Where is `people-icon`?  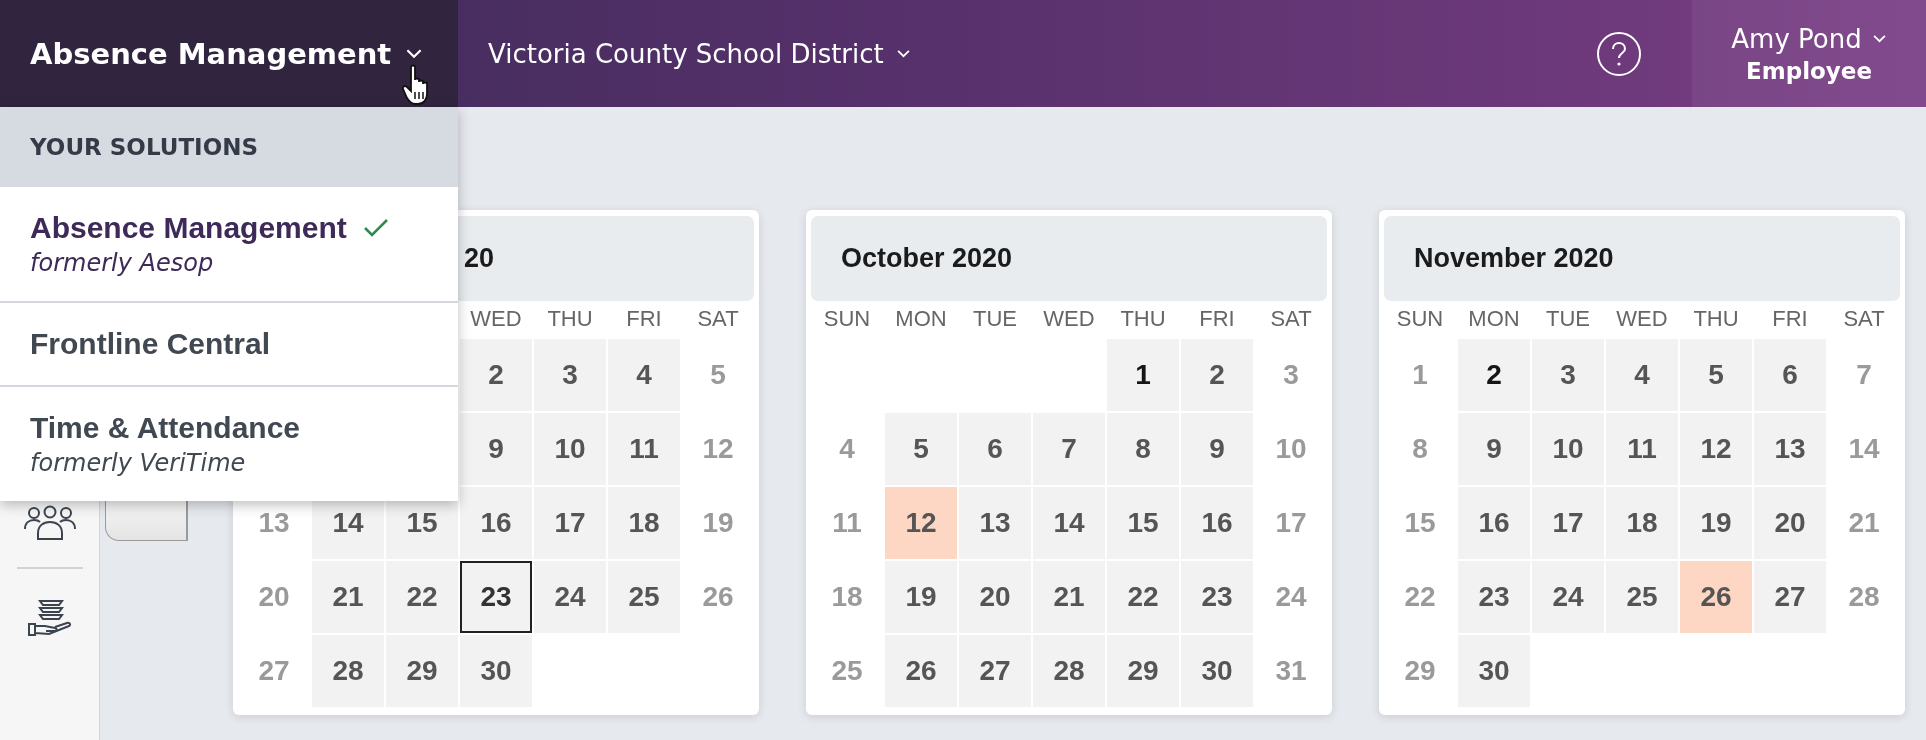
people-icon is located at coordinates (49, 523).